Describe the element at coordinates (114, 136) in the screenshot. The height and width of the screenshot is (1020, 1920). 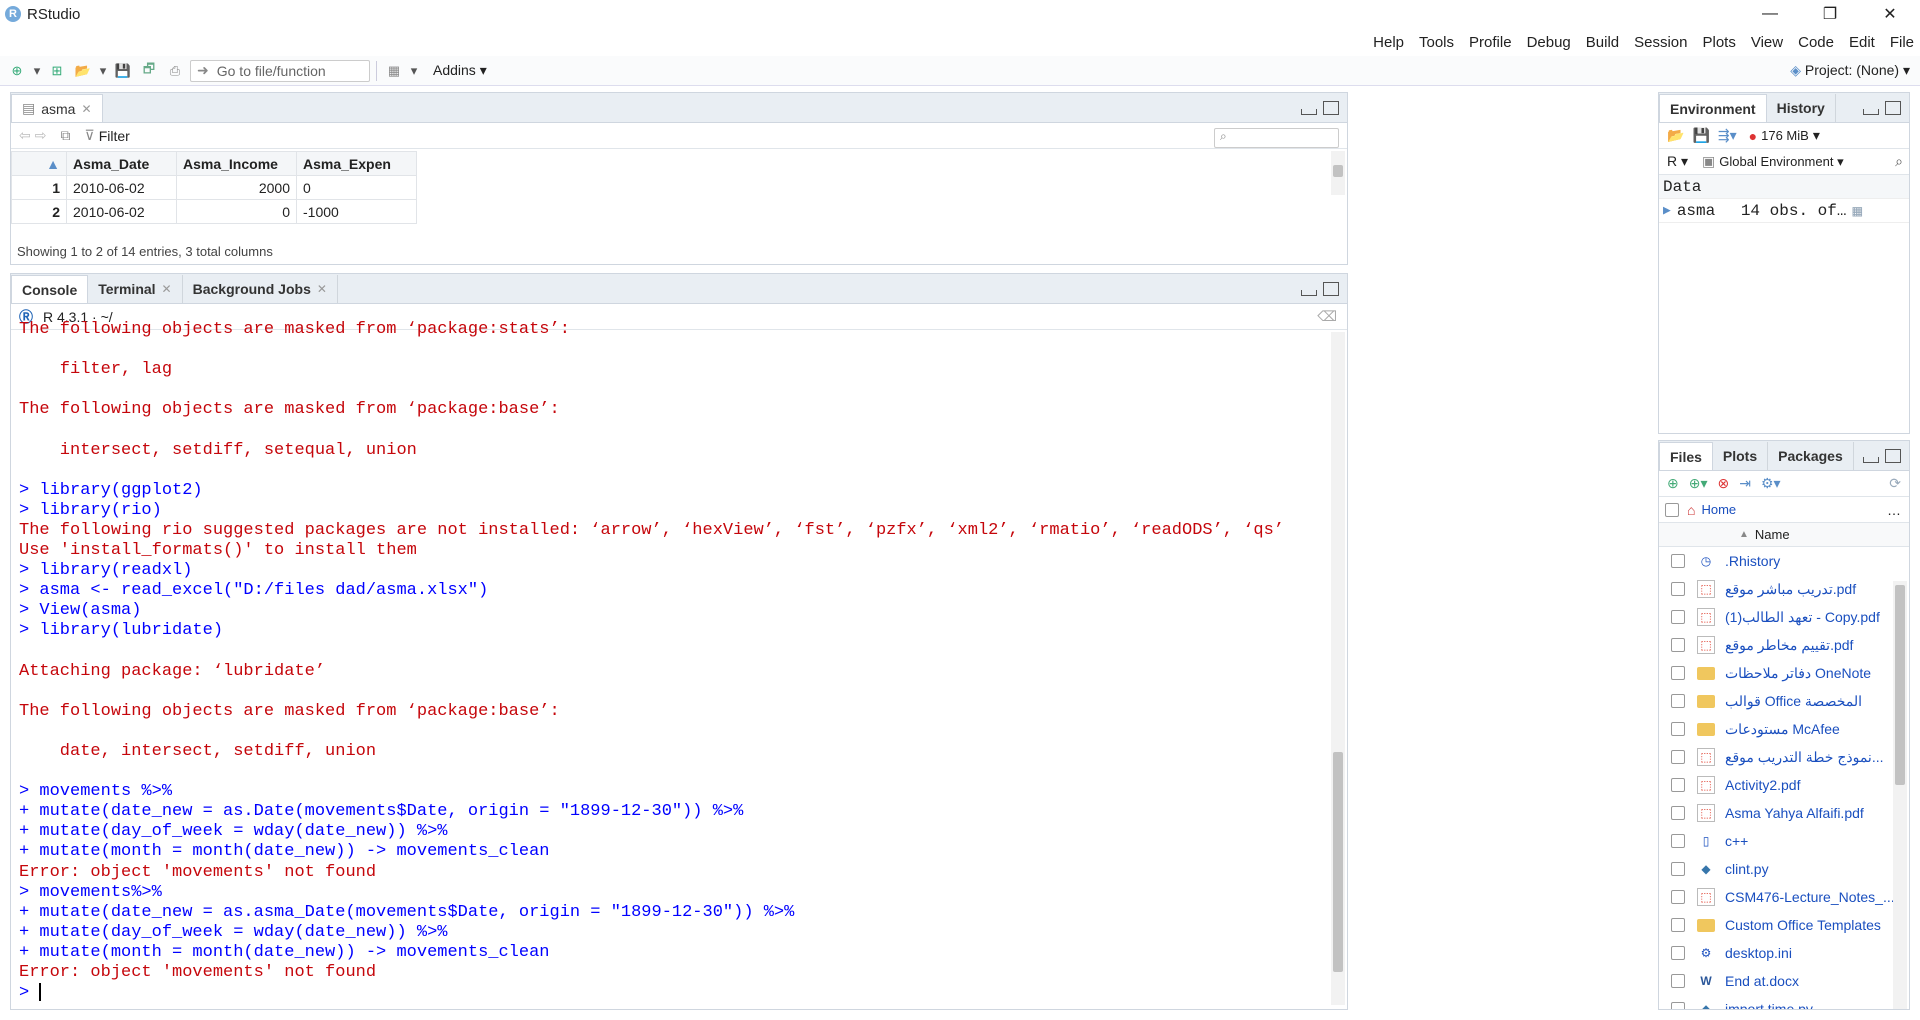
I see `filter-button: Filter` at that location.